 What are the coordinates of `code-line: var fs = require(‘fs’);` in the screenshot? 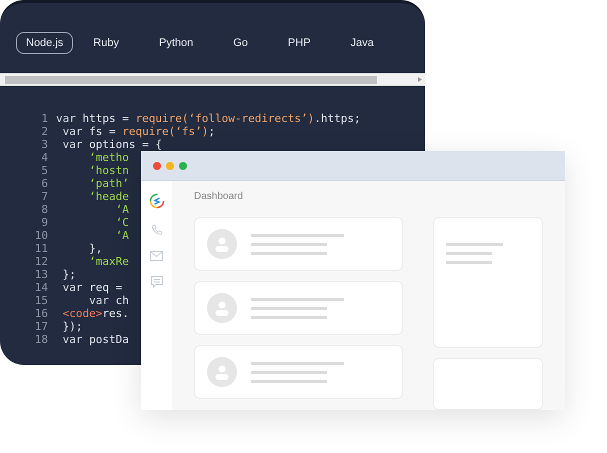 It's located at (138, 131).